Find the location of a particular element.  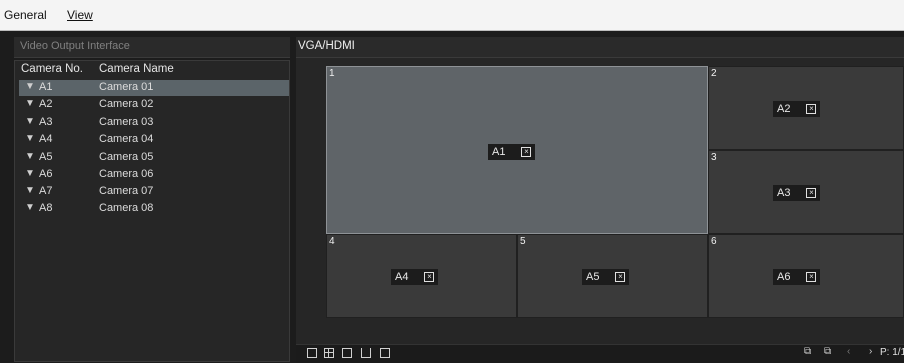

camera-row: ▼ A4 Camera 04 is located at coordinates (154, 140).